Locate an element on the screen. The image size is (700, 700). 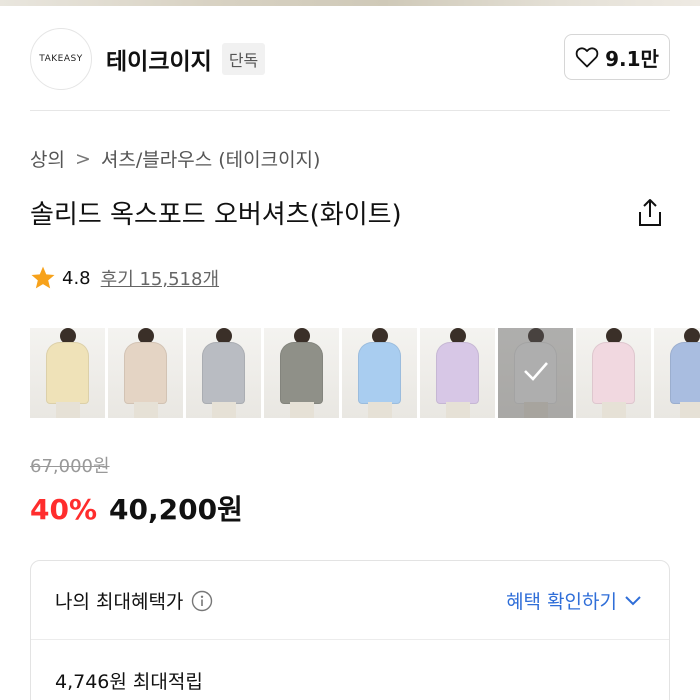
like-button: 9.1만 is located at coordinates (617, 57).